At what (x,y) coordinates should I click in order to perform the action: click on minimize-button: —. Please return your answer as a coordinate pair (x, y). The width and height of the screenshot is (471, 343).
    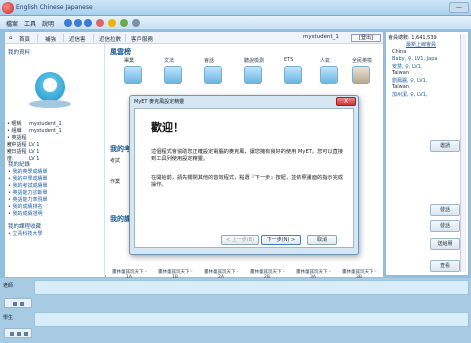
    Looking at the image, I should click on (459, 7).